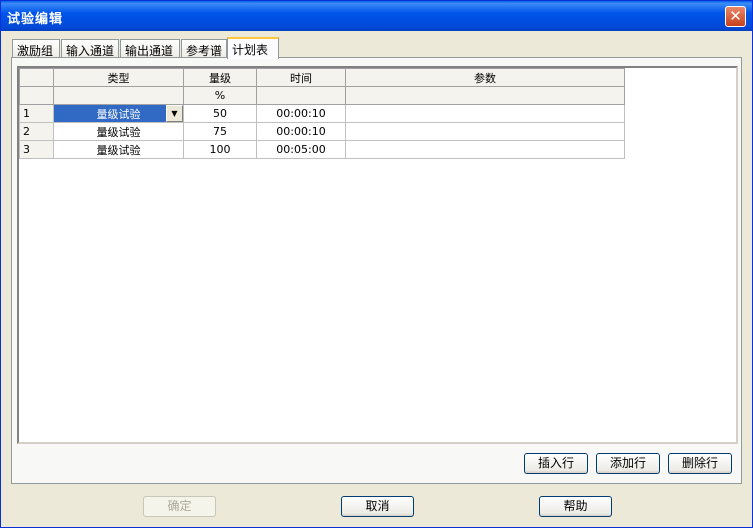 The height and width of the screenshot is (528, 753). Describe the element at coordinates (118, 95) in the screenshot. I see `unit-type` at that location.